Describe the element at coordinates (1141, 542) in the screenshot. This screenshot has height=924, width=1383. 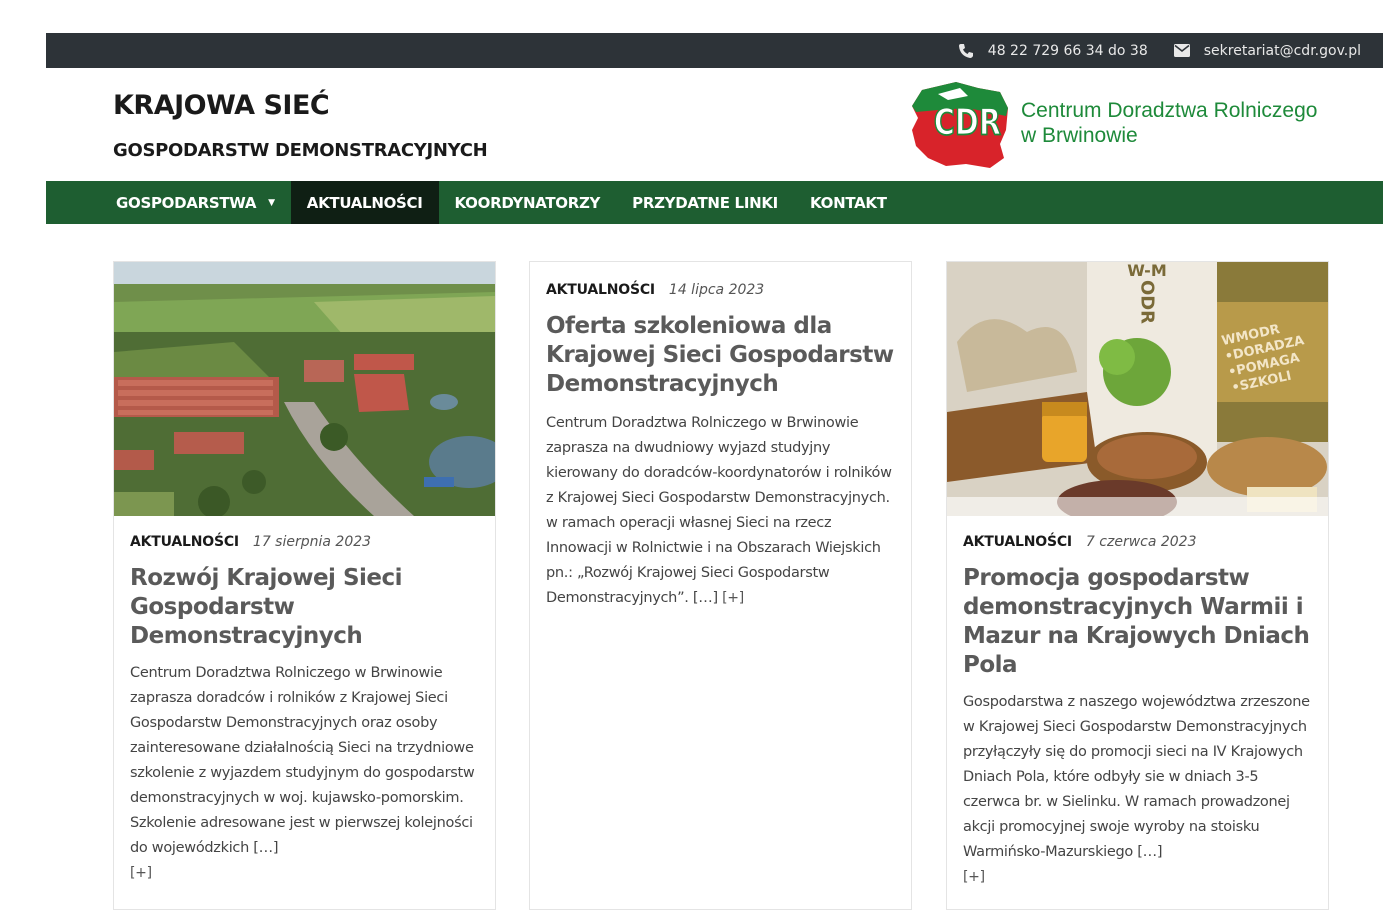
I see `post-date: 7 czerwca 2023` at that location.